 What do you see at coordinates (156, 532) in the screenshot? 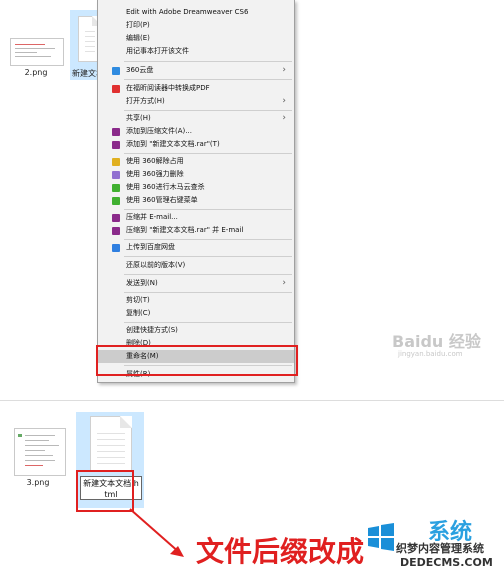
I see `red-arrow` at bounding box center [156, 532].